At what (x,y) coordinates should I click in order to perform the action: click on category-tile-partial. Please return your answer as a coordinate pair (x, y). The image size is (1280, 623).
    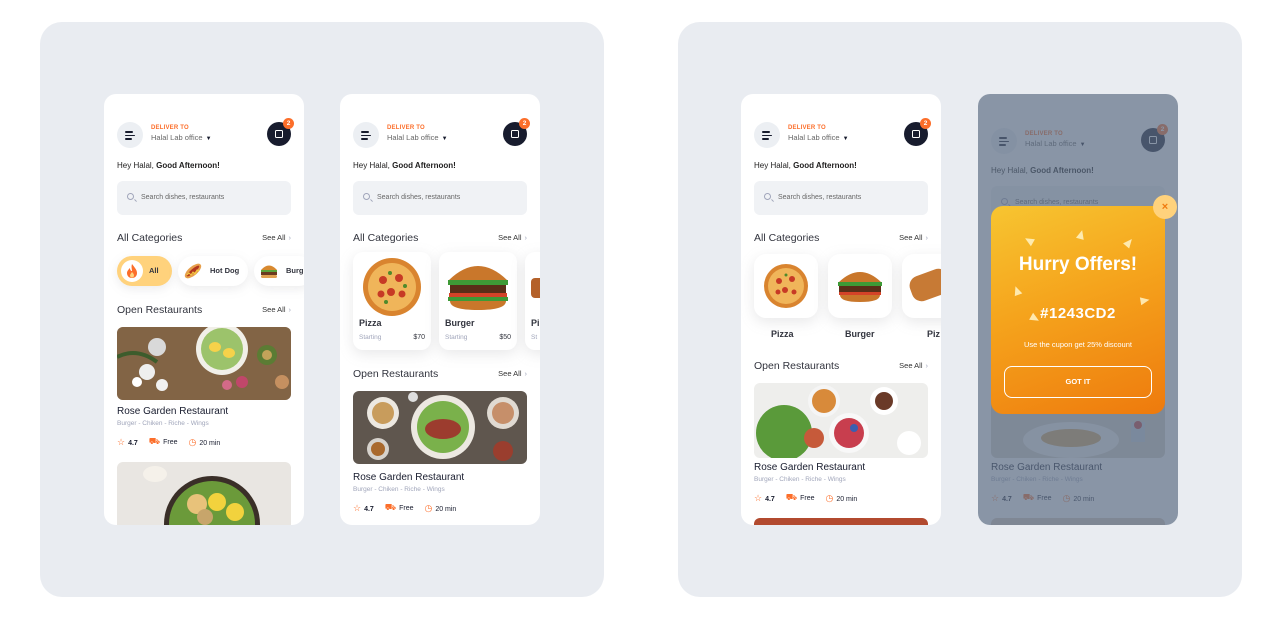
    Looking at the image, I should click on (921, 286).